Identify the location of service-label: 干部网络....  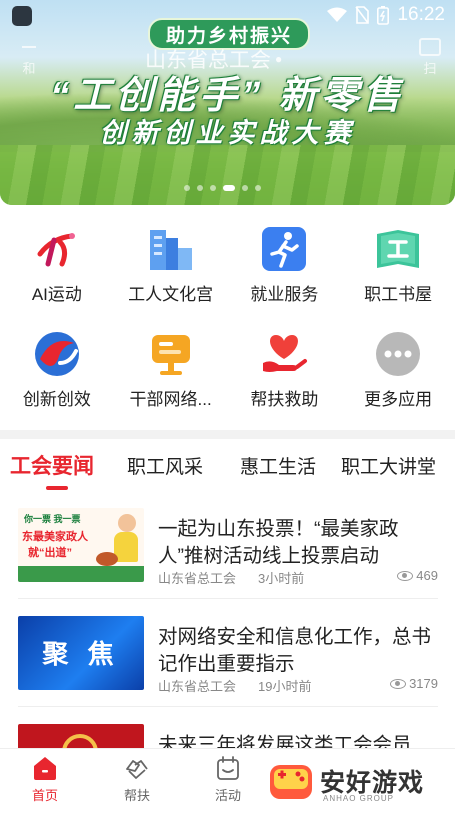
(170, 399).